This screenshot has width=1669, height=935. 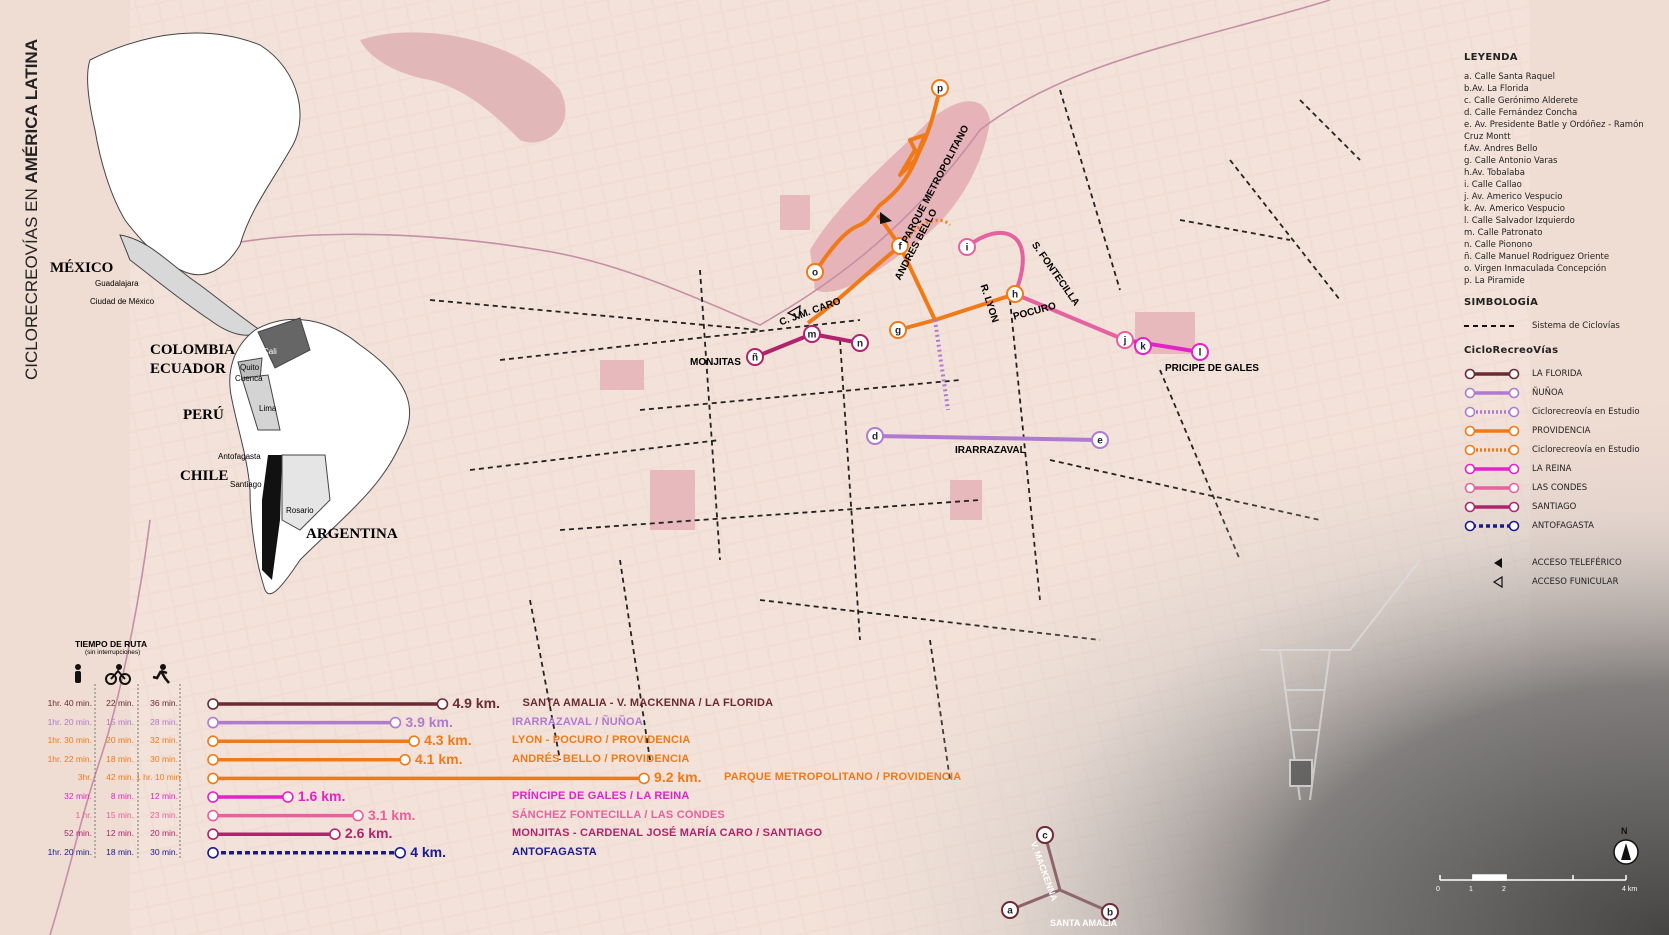 I want to click on route-name: PRÍNCIPE DE GALES / LA REINA, so click(x=601, y=796).